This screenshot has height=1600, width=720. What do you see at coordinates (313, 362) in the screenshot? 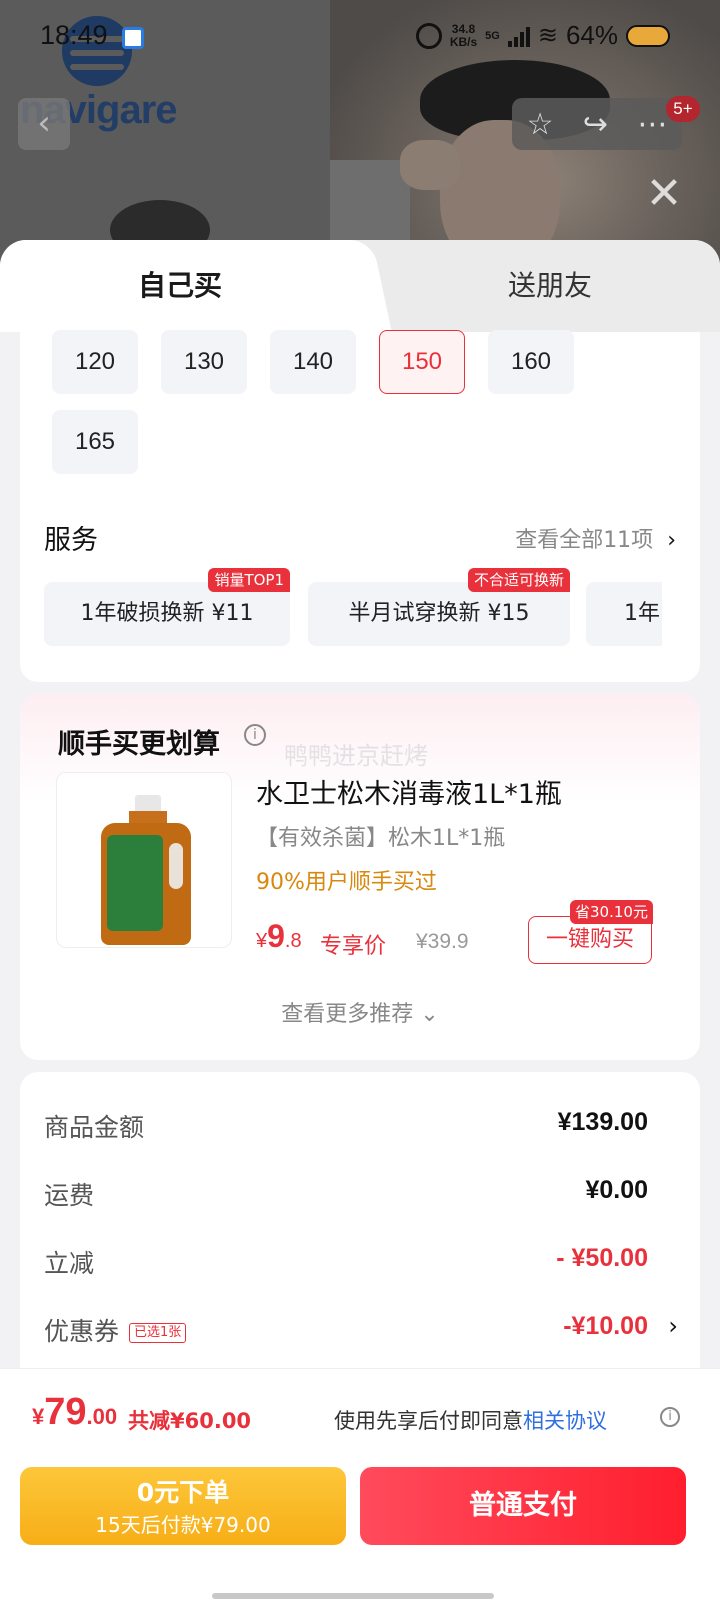
I see `size-option: 140` at bounding box center [313, 362].